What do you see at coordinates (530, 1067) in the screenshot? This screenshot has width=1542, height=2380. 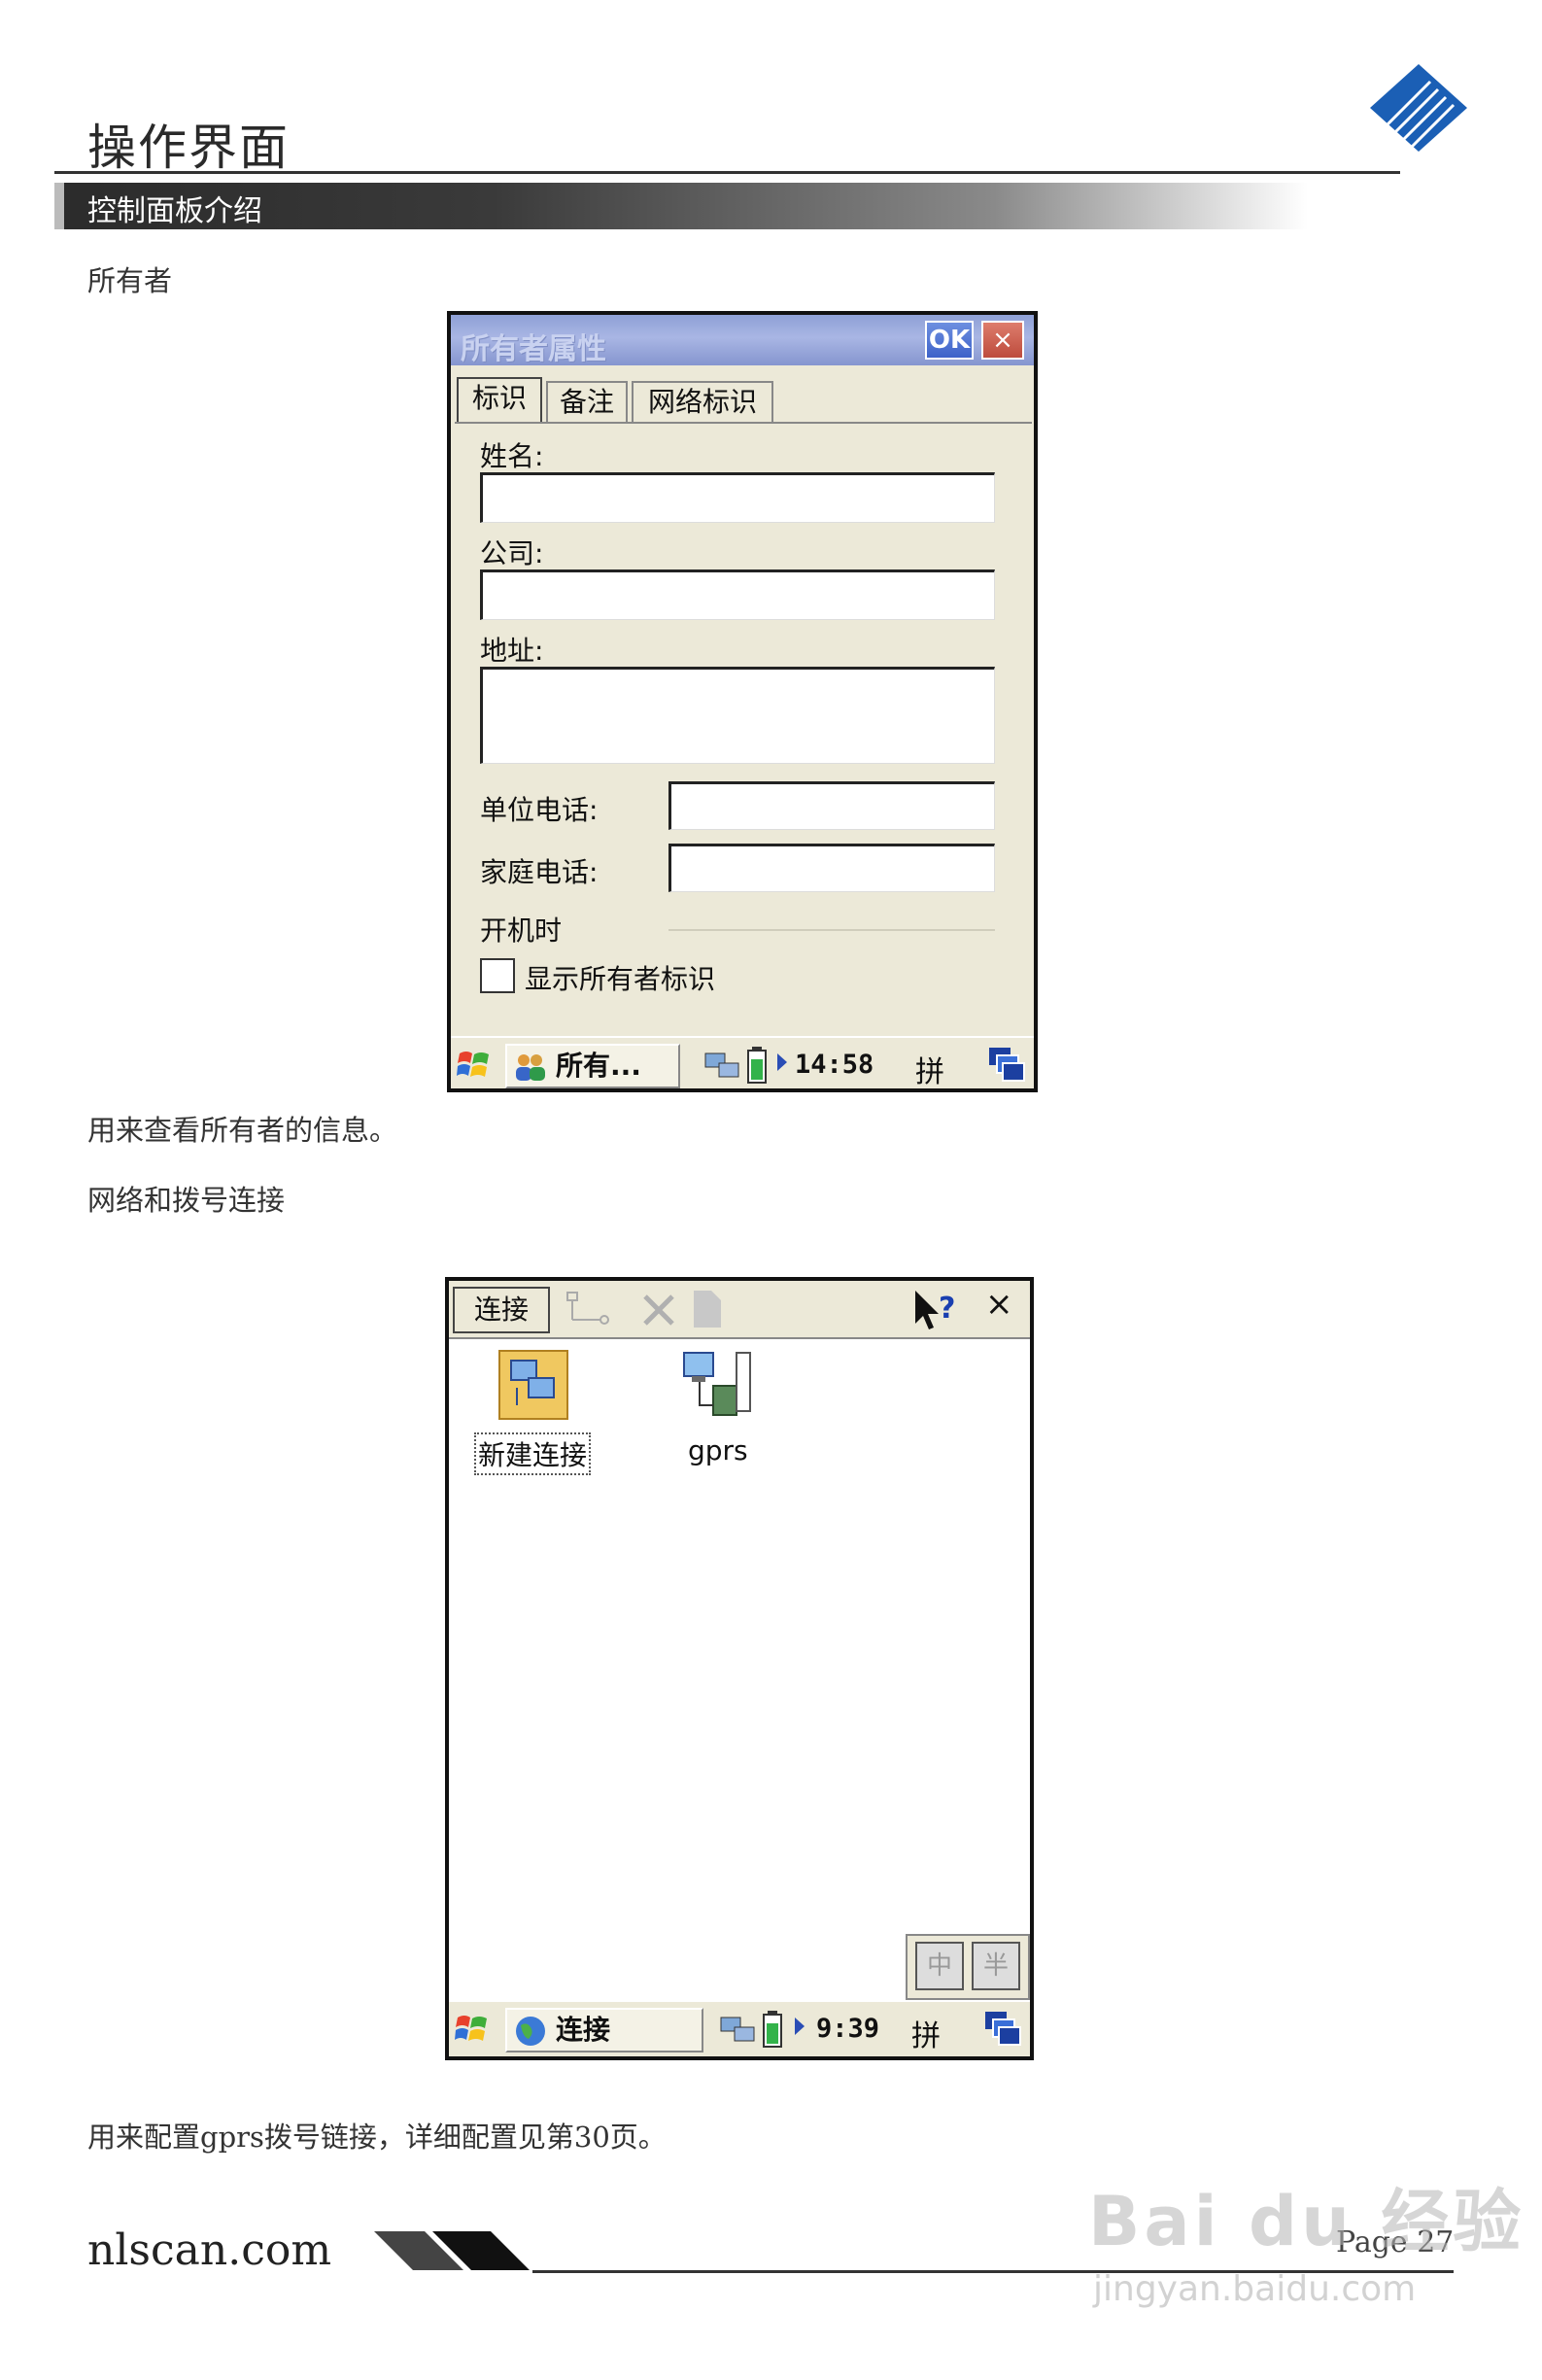 I see `users-icon` at bounding box center [530, 1067].